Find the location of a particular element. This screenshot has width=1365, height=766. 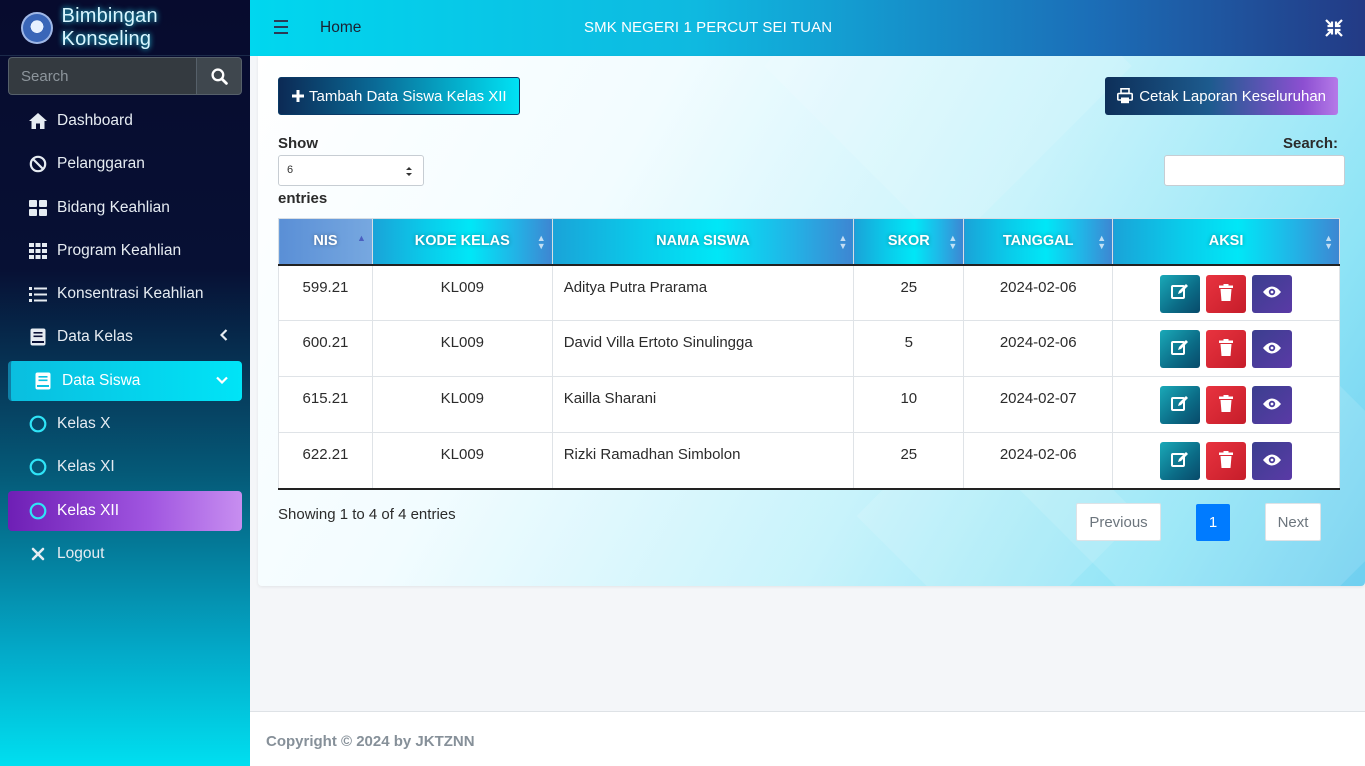

sidebar-item-label: Logout is located at coordinates (81, 553).